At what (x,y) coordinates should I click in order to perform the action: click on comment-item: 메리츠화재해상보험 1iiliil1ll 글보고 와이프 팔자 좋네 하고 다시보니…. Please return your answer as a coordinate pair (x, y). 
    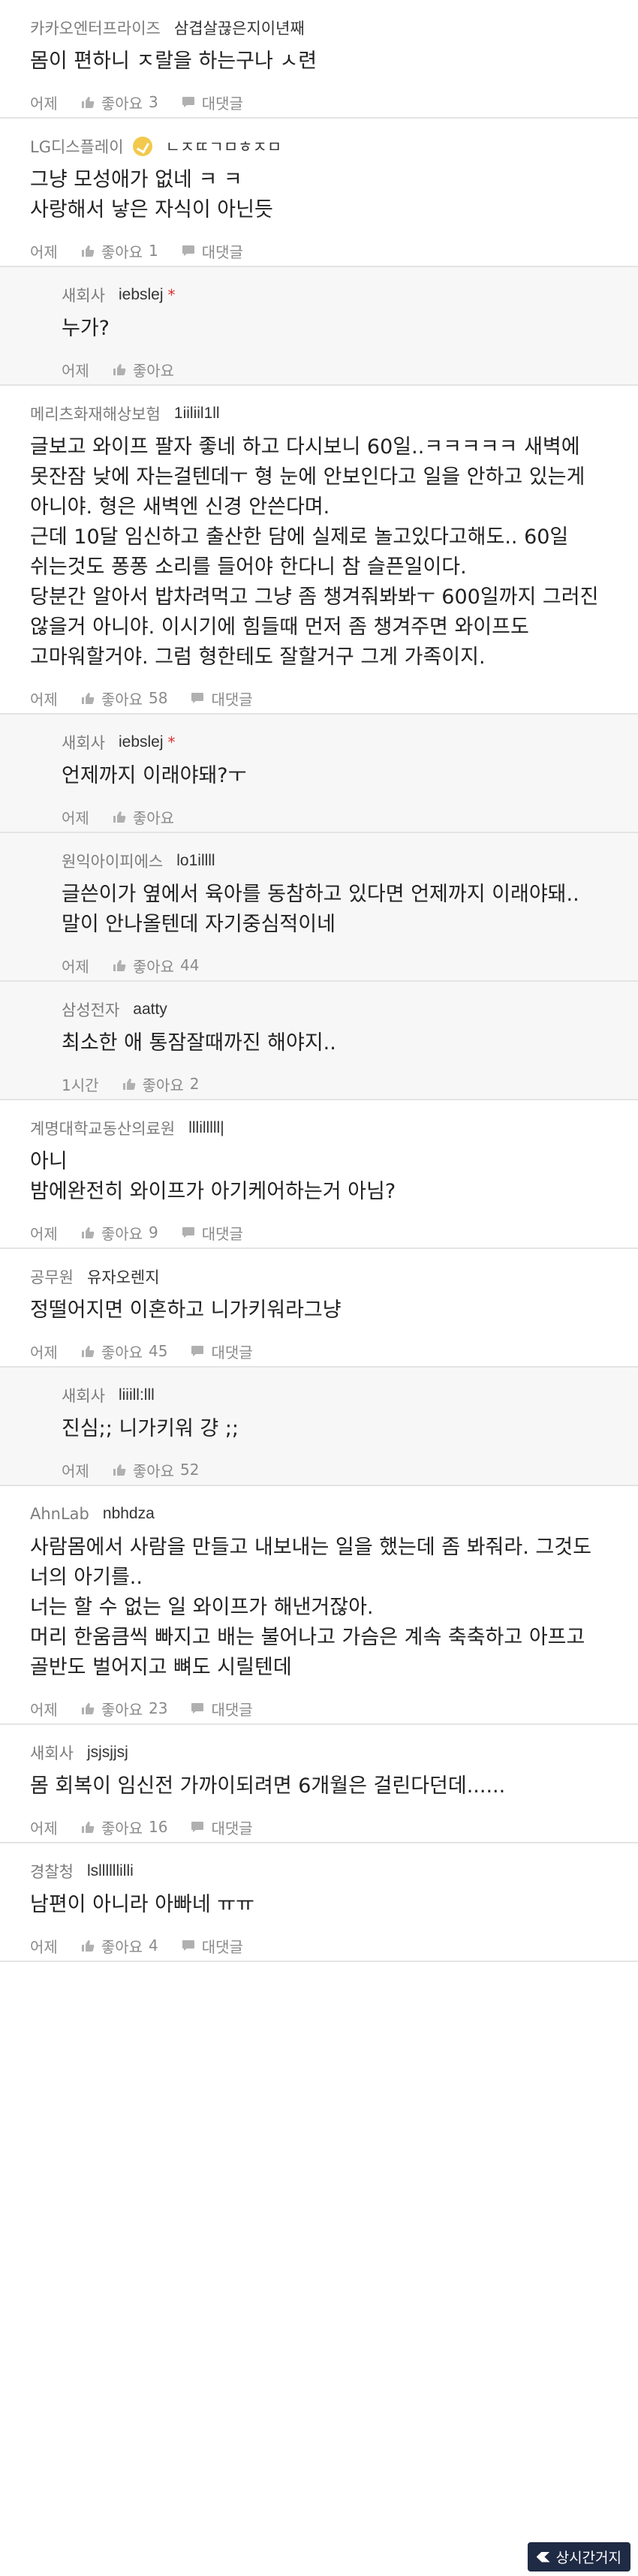
    Looking at the image, I should click on (319, 550).